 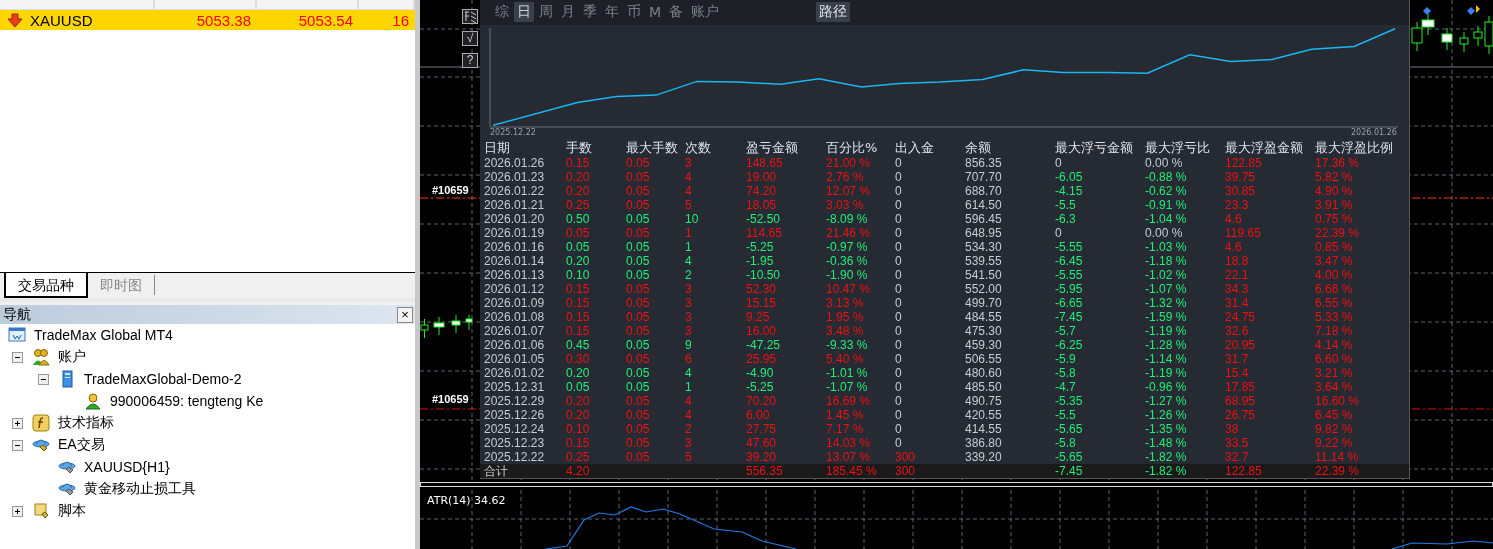 I want to click on tree-item: 黄金移动止损工具, so click(x=140, y=489).